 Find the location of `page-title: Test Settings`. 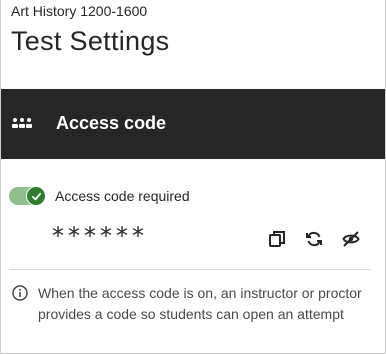

page-title: Test Settings is located at coordinates (90, 41).